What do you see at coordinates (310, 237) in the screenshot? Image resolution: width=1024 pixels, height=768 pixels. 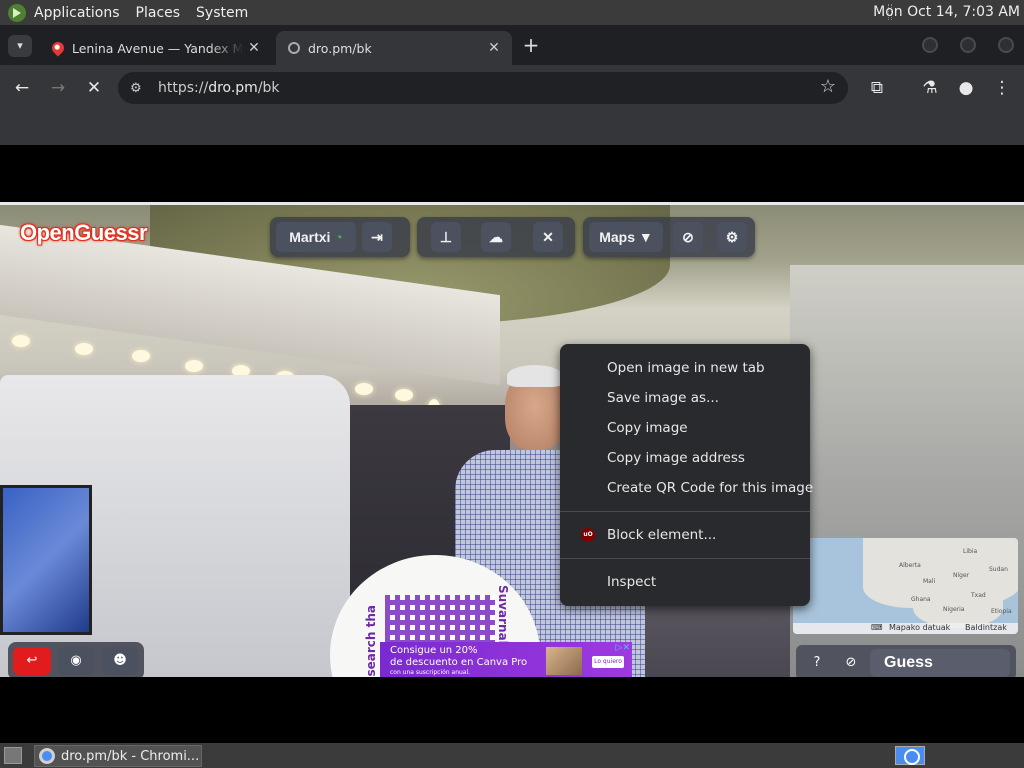 I see `username: Martxi` at bounding box center [310, 237].